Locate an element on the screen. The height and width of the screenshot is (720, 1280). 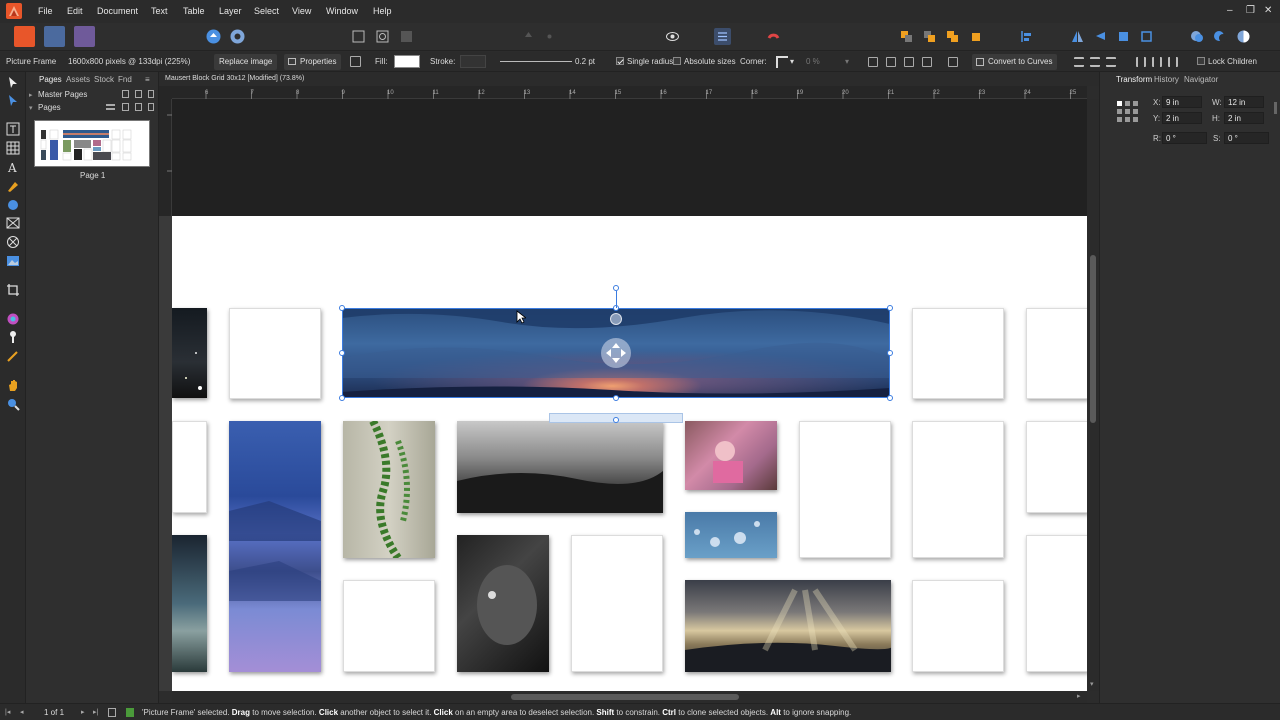
menu-document: Document is located at coordinates (117, 11).